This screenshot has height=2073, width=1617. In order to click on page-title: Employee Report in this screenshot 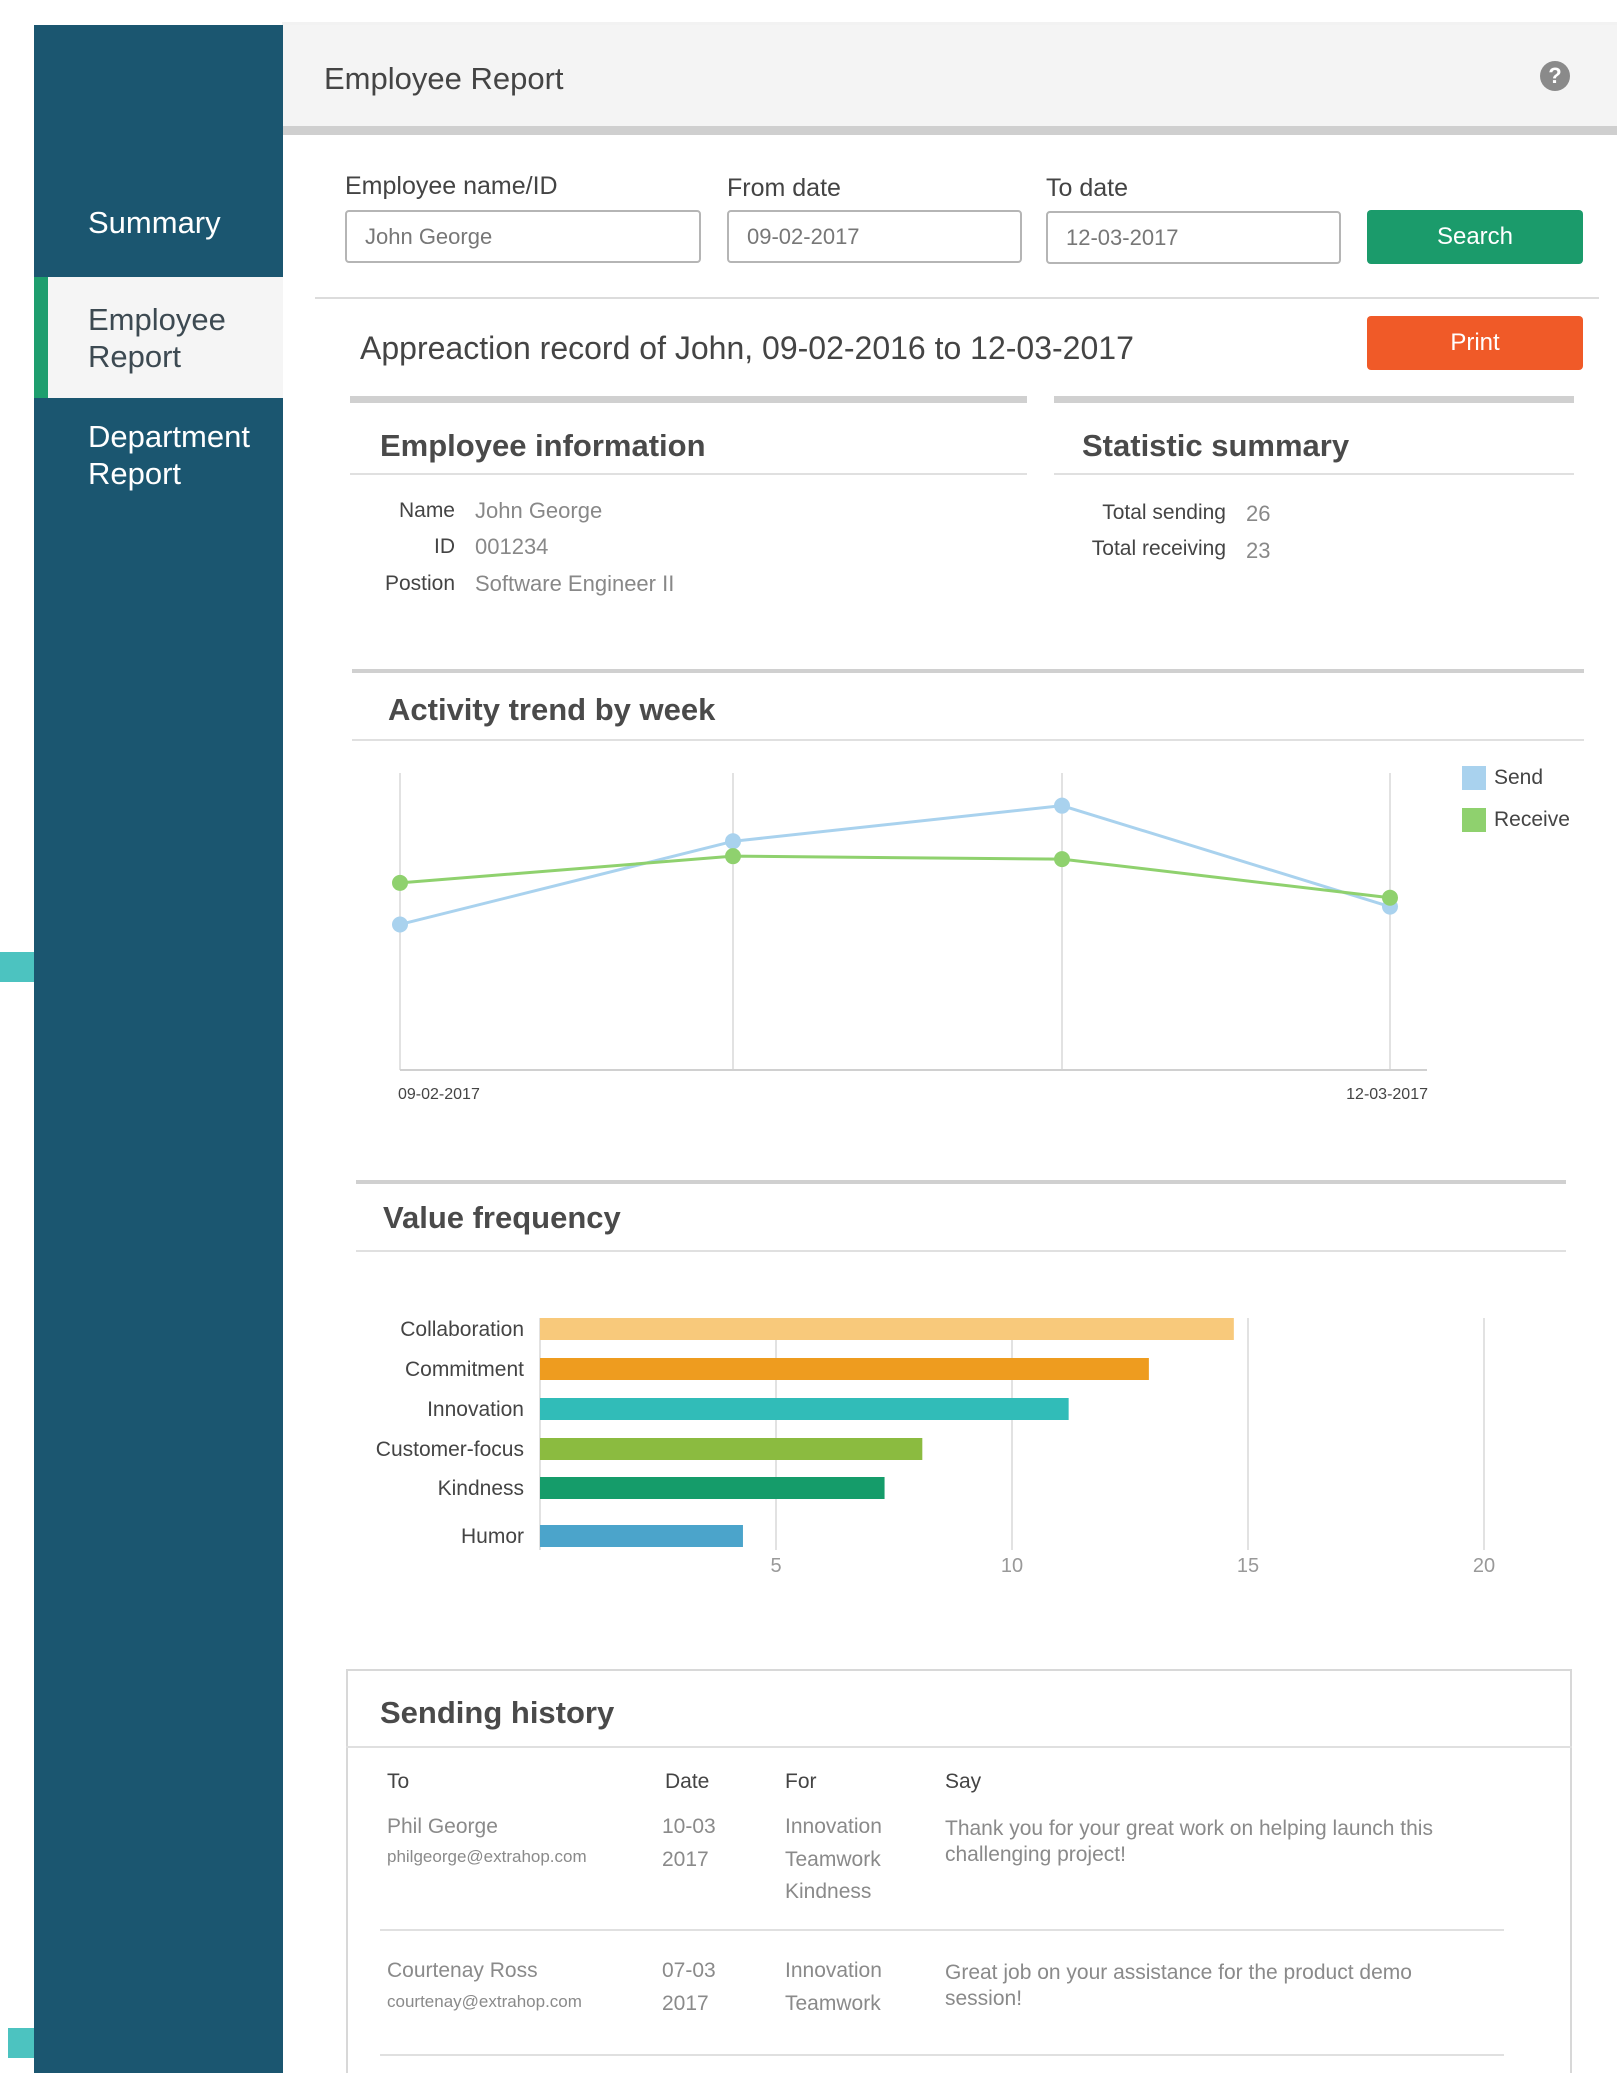, I will do `click(444, 78)`.